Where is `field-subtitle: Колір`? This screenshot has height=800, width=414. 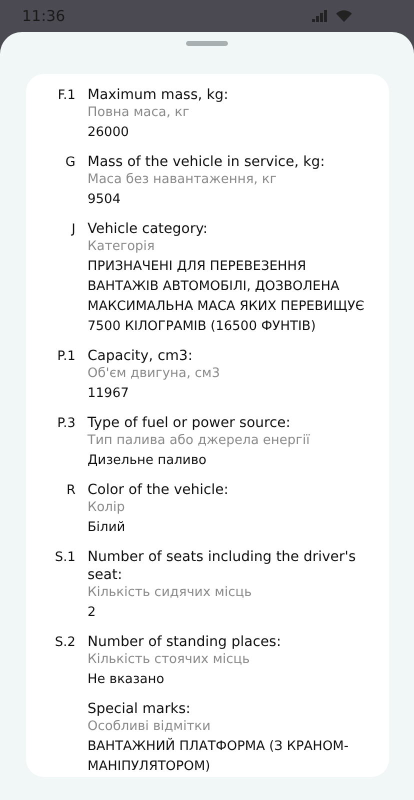
field-subtitle: Колір is located at coordinates (107, 507).